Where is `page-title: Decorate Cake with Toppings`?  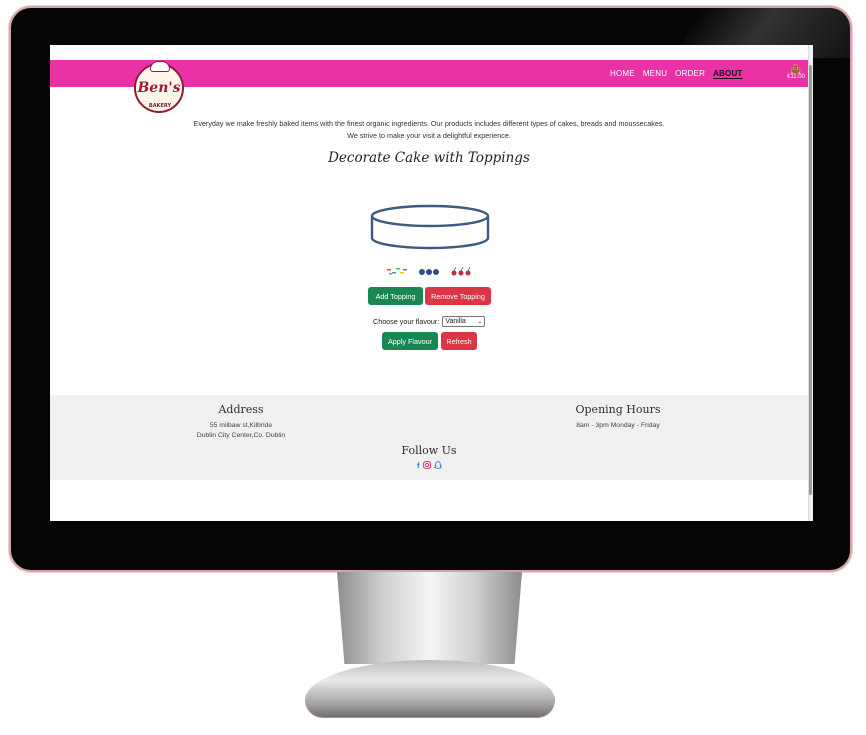
page-title: Decorate Cake with Toppings is located at coordinates (429, 158).